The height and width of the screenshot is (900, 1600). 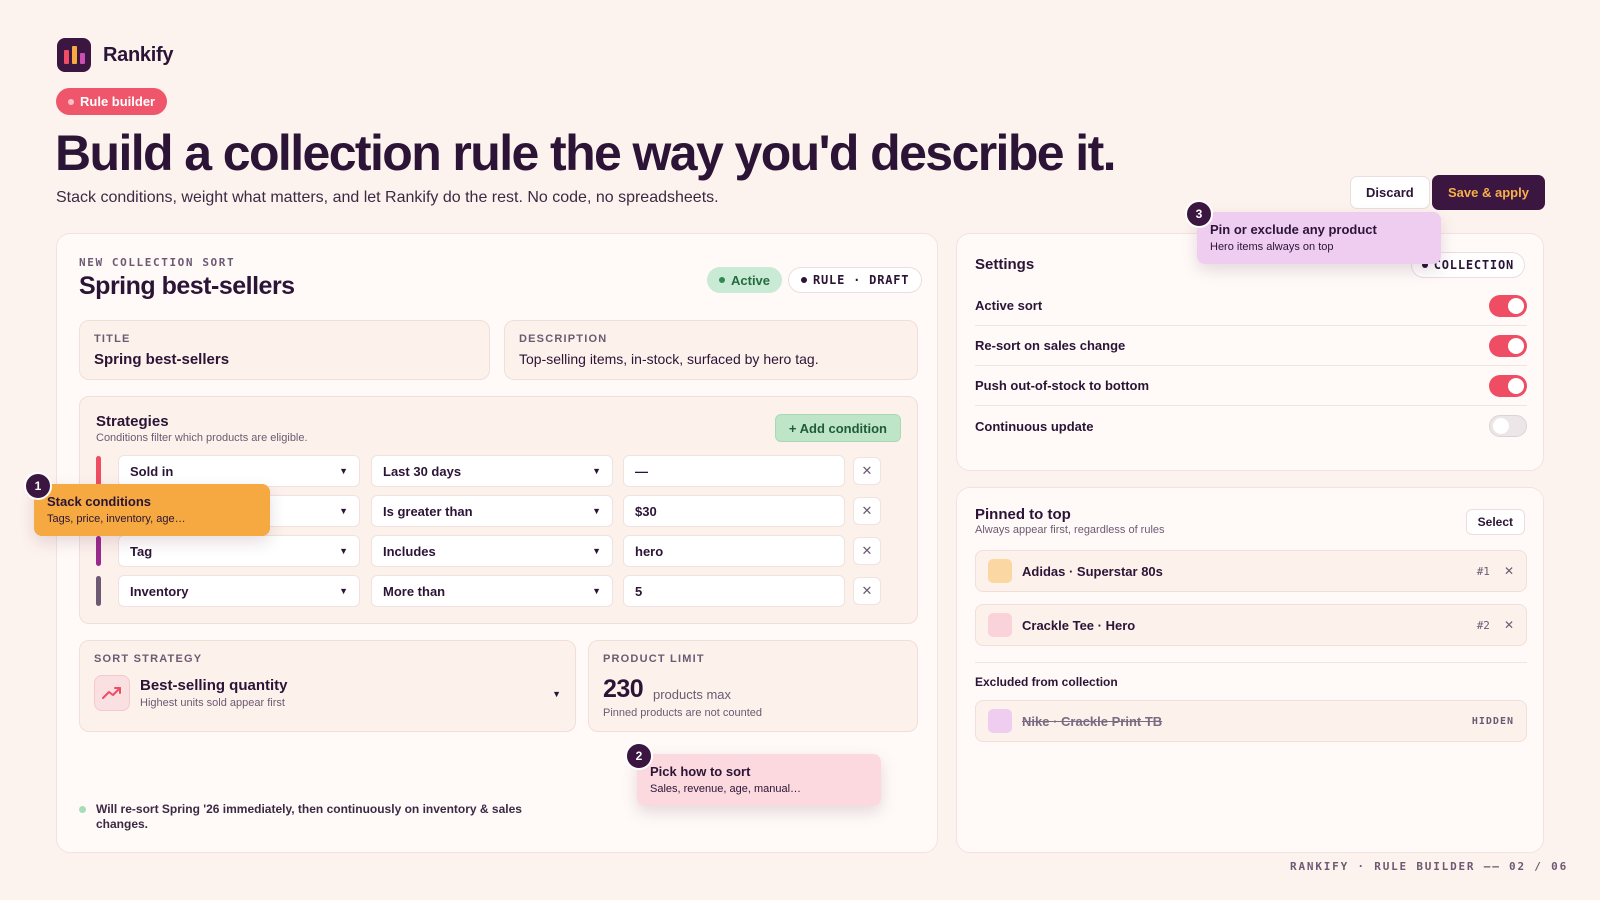 What do you see at coordinates (157, 262) in the screenshot?
I see `sort-eyebrow: NEW COLLECTION SORT` at bounding box center [157, 262].